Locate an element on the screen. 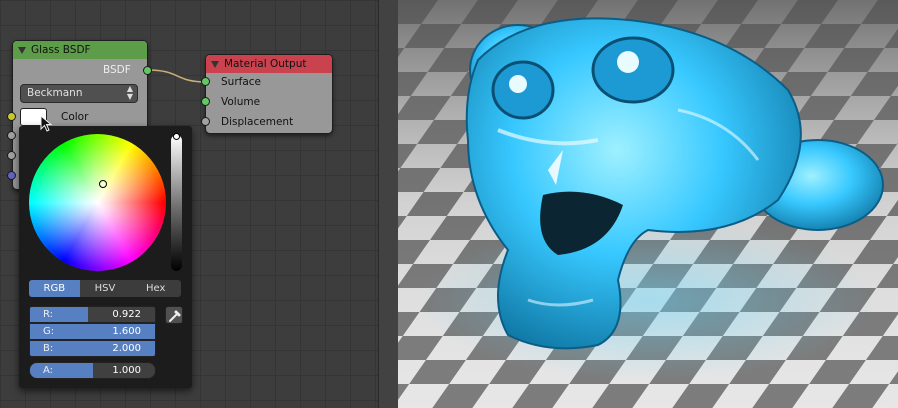 The height and width of the screenshot is (408, 898). eyedropper-button is located at coordinates (174, 315).